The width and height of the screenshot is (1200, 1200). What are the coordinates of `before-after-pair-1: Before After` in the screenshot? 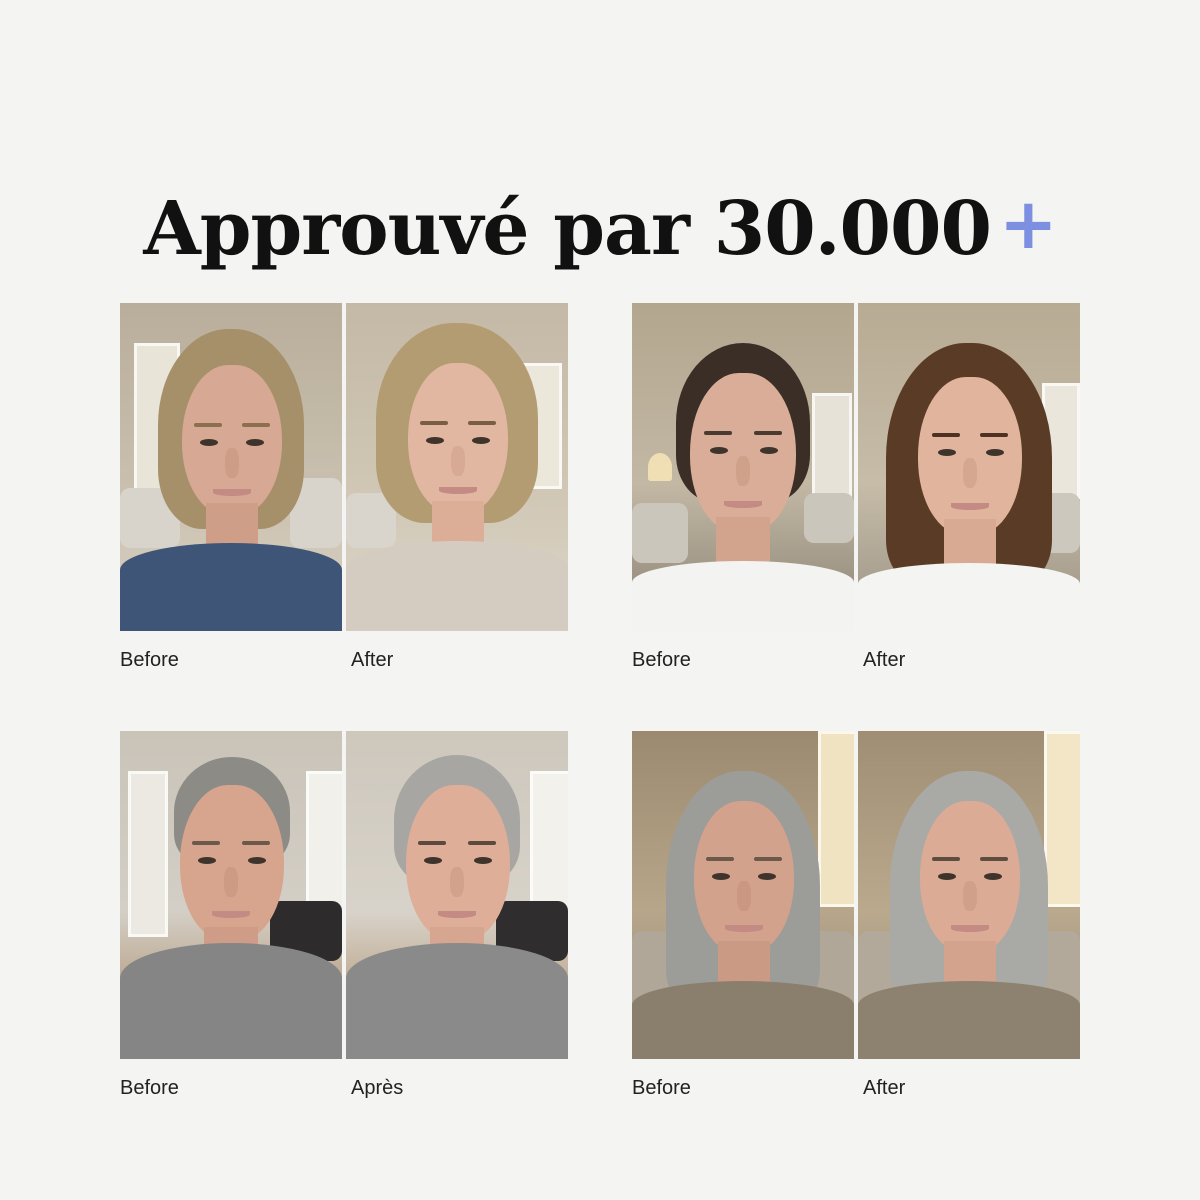 It's located at (344, 497).